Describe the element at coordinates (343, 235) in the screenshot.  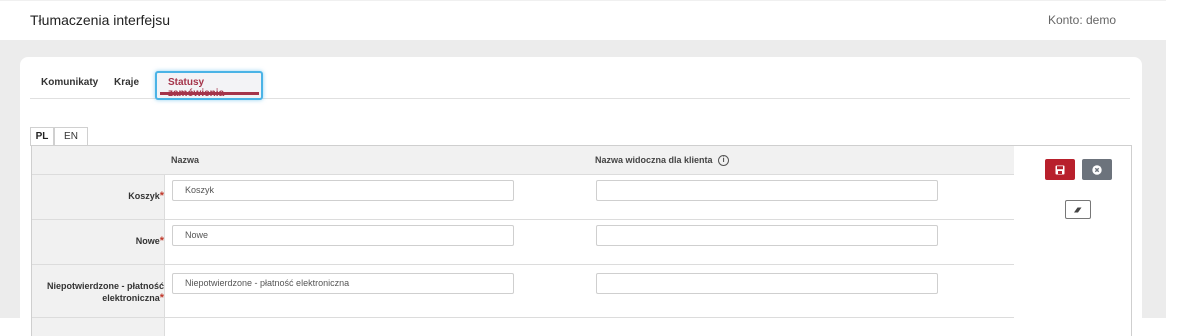
I see `name-field: Nowe` at that location.